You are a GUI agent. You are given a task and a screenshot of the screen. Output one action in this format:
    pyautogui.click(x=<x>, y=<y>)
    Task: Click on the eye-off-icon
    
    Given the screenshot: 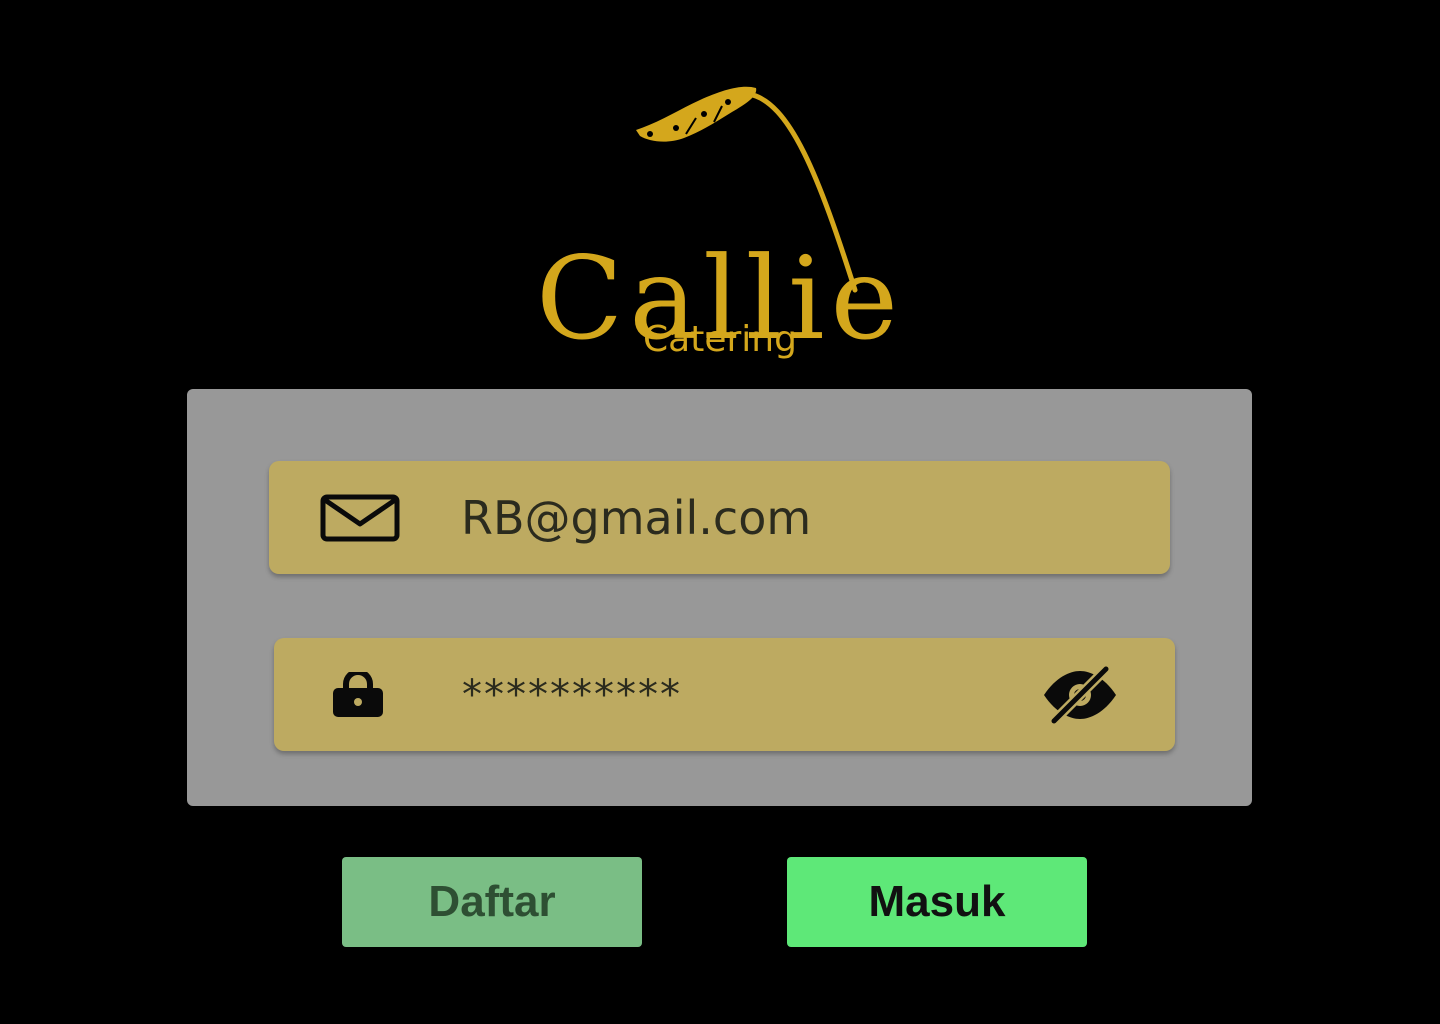 What is the action you would take?
    pyautogui.click(x=1080, y=695)
    